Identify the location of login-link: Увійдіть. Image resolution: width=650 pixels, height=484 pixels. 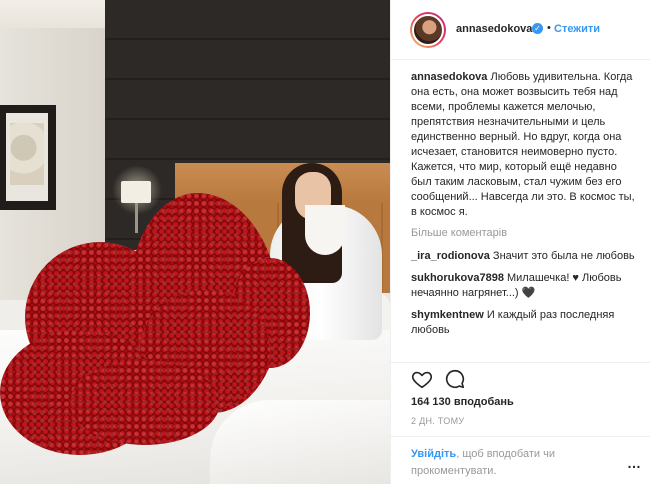
(433, 454).